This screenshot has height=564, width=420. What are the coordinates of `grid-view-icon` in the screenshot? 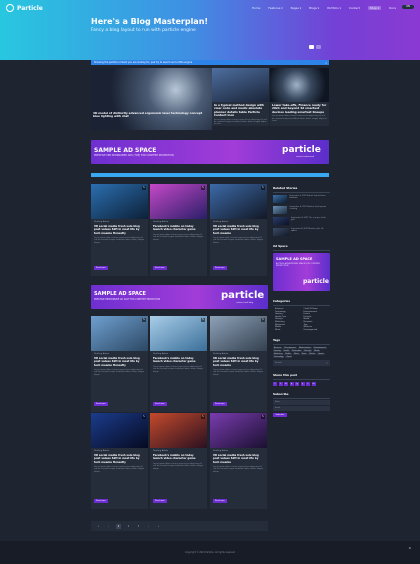 It's located at (311, 47).